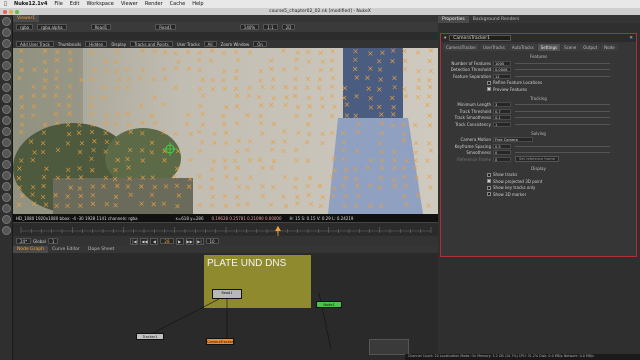 The width and height of the screenshot is (640, 360). Describe the element at coordinates (6, 219) in the screenshot. I see `gizmo-tool-icon` at that location.